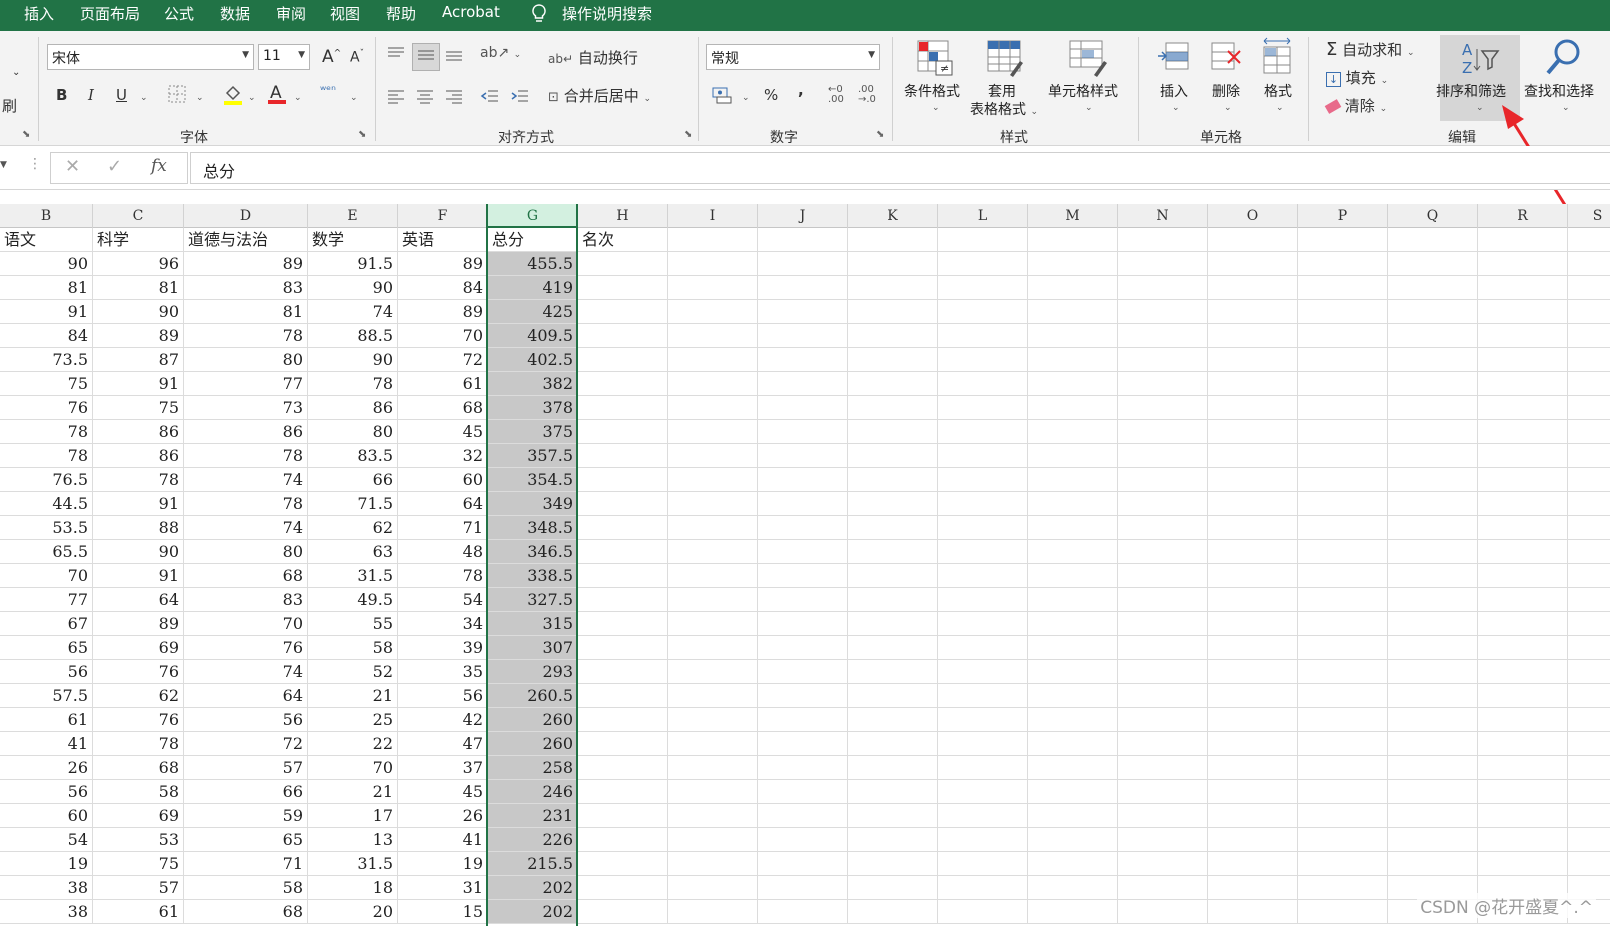 The image size is (1610, 926). I want to click on cell: 22, so click(353, 744).